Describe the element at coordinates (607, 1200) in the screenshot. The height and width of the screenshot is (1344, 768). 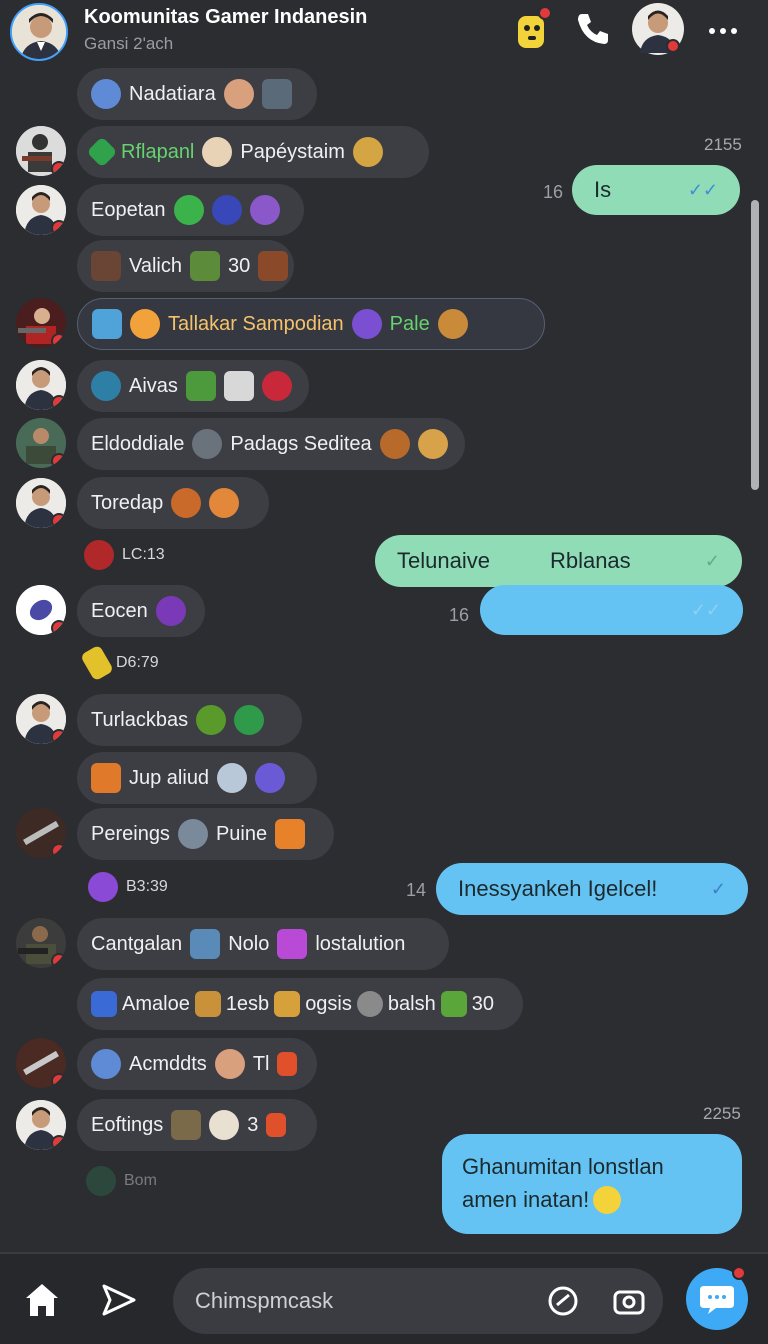
I see `smile-emoji-icon` at that location.